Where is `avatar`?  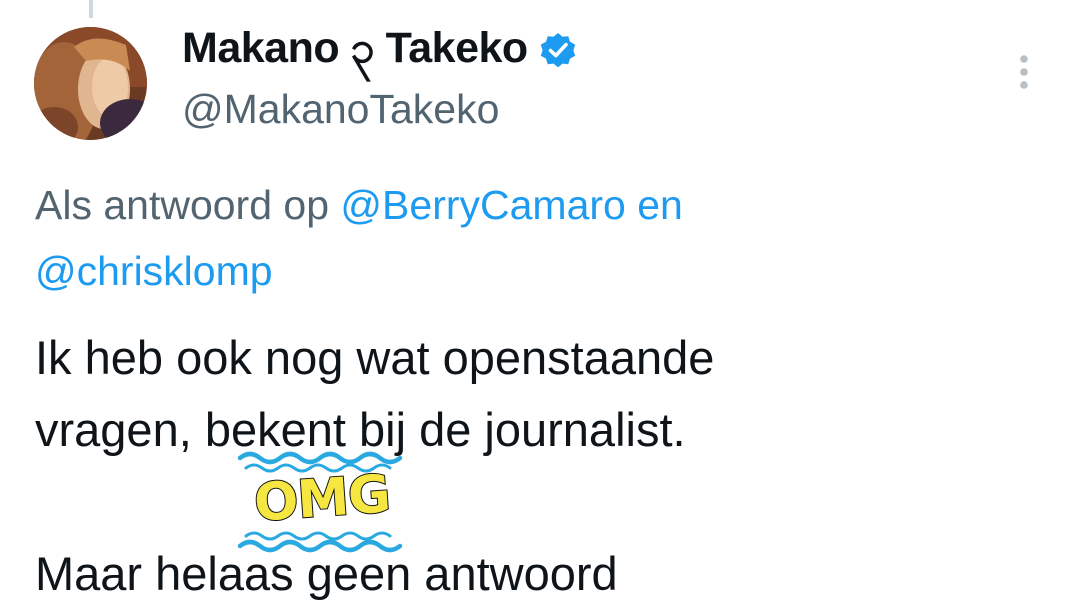
avatar is located at coordinates (90, 83).